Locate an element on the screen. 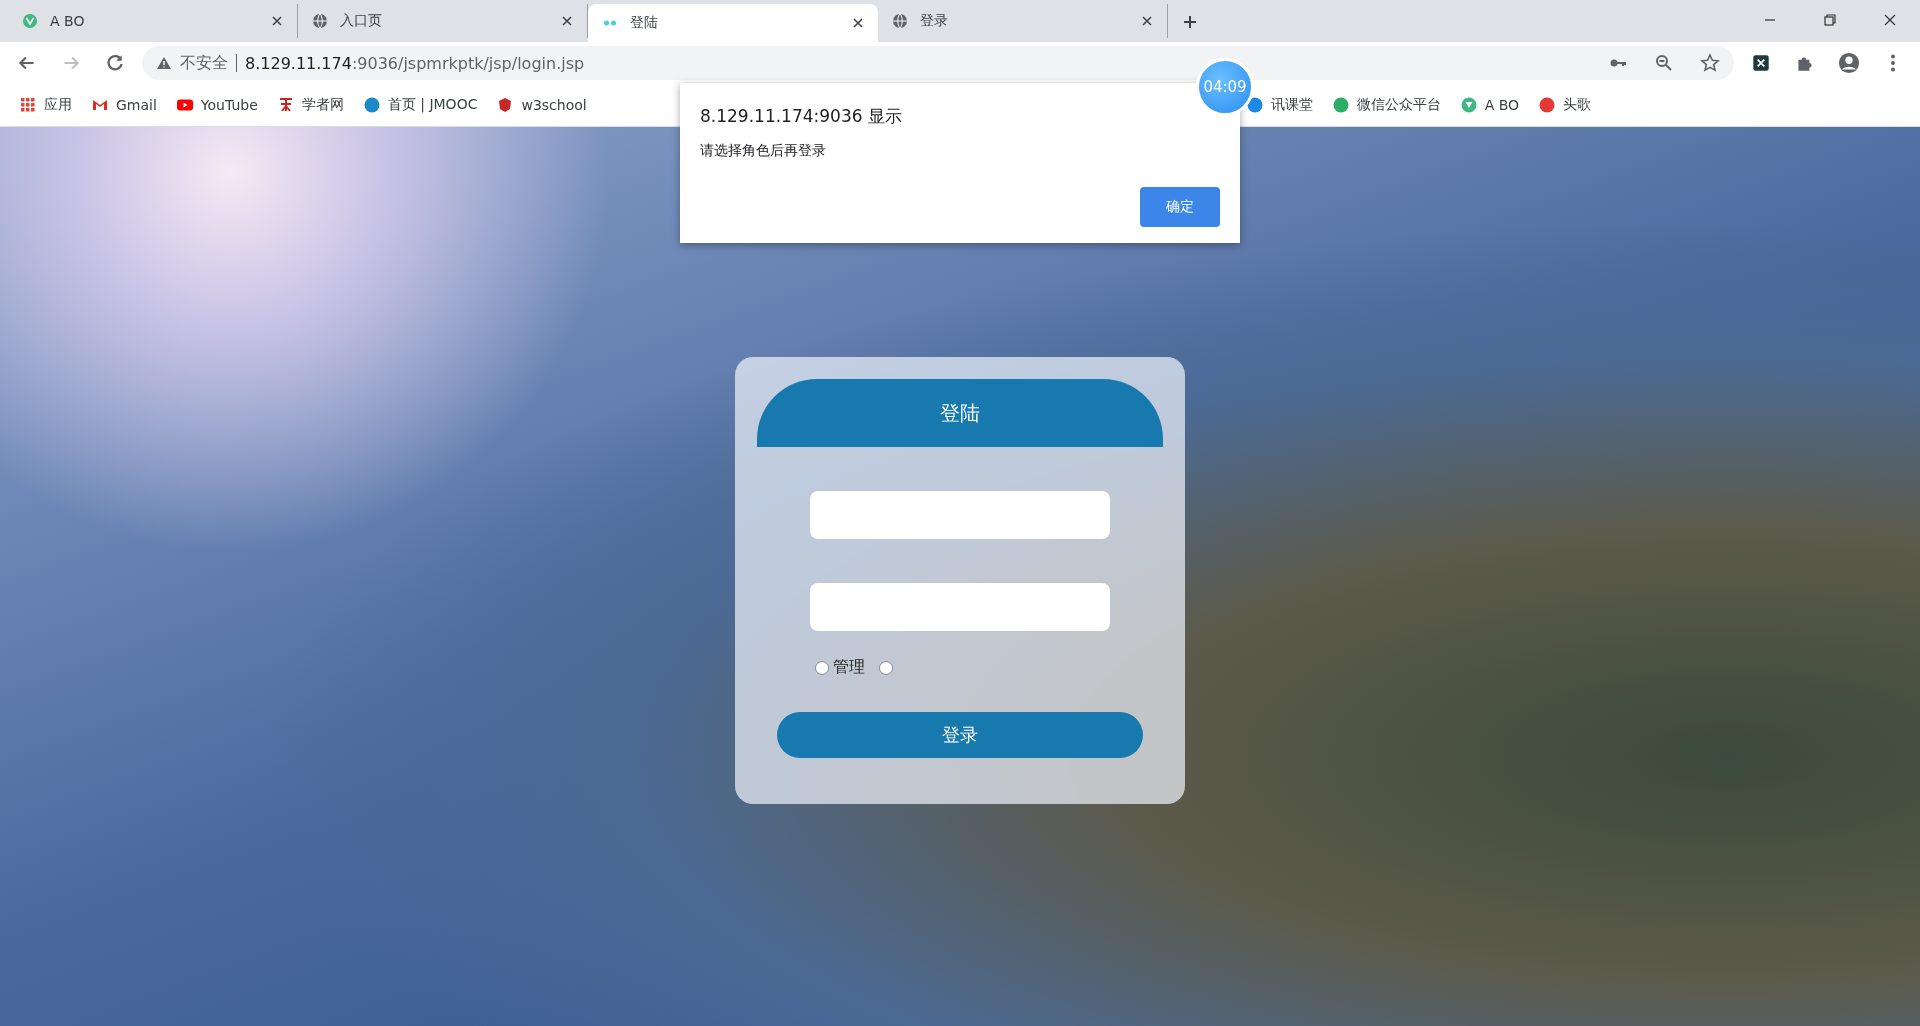 The height and width of the screenshot is (1026, 1920). bookmark-item: YouTube is located at coordinates (217, 105).